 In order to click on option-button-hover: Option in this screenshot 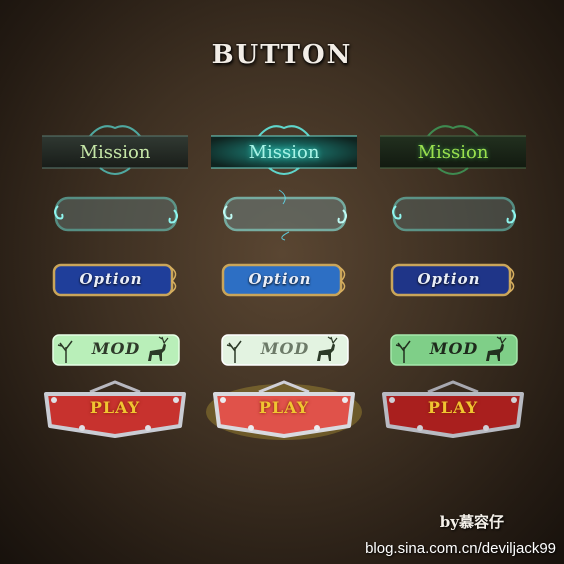, I will do `click(285, 280)`.